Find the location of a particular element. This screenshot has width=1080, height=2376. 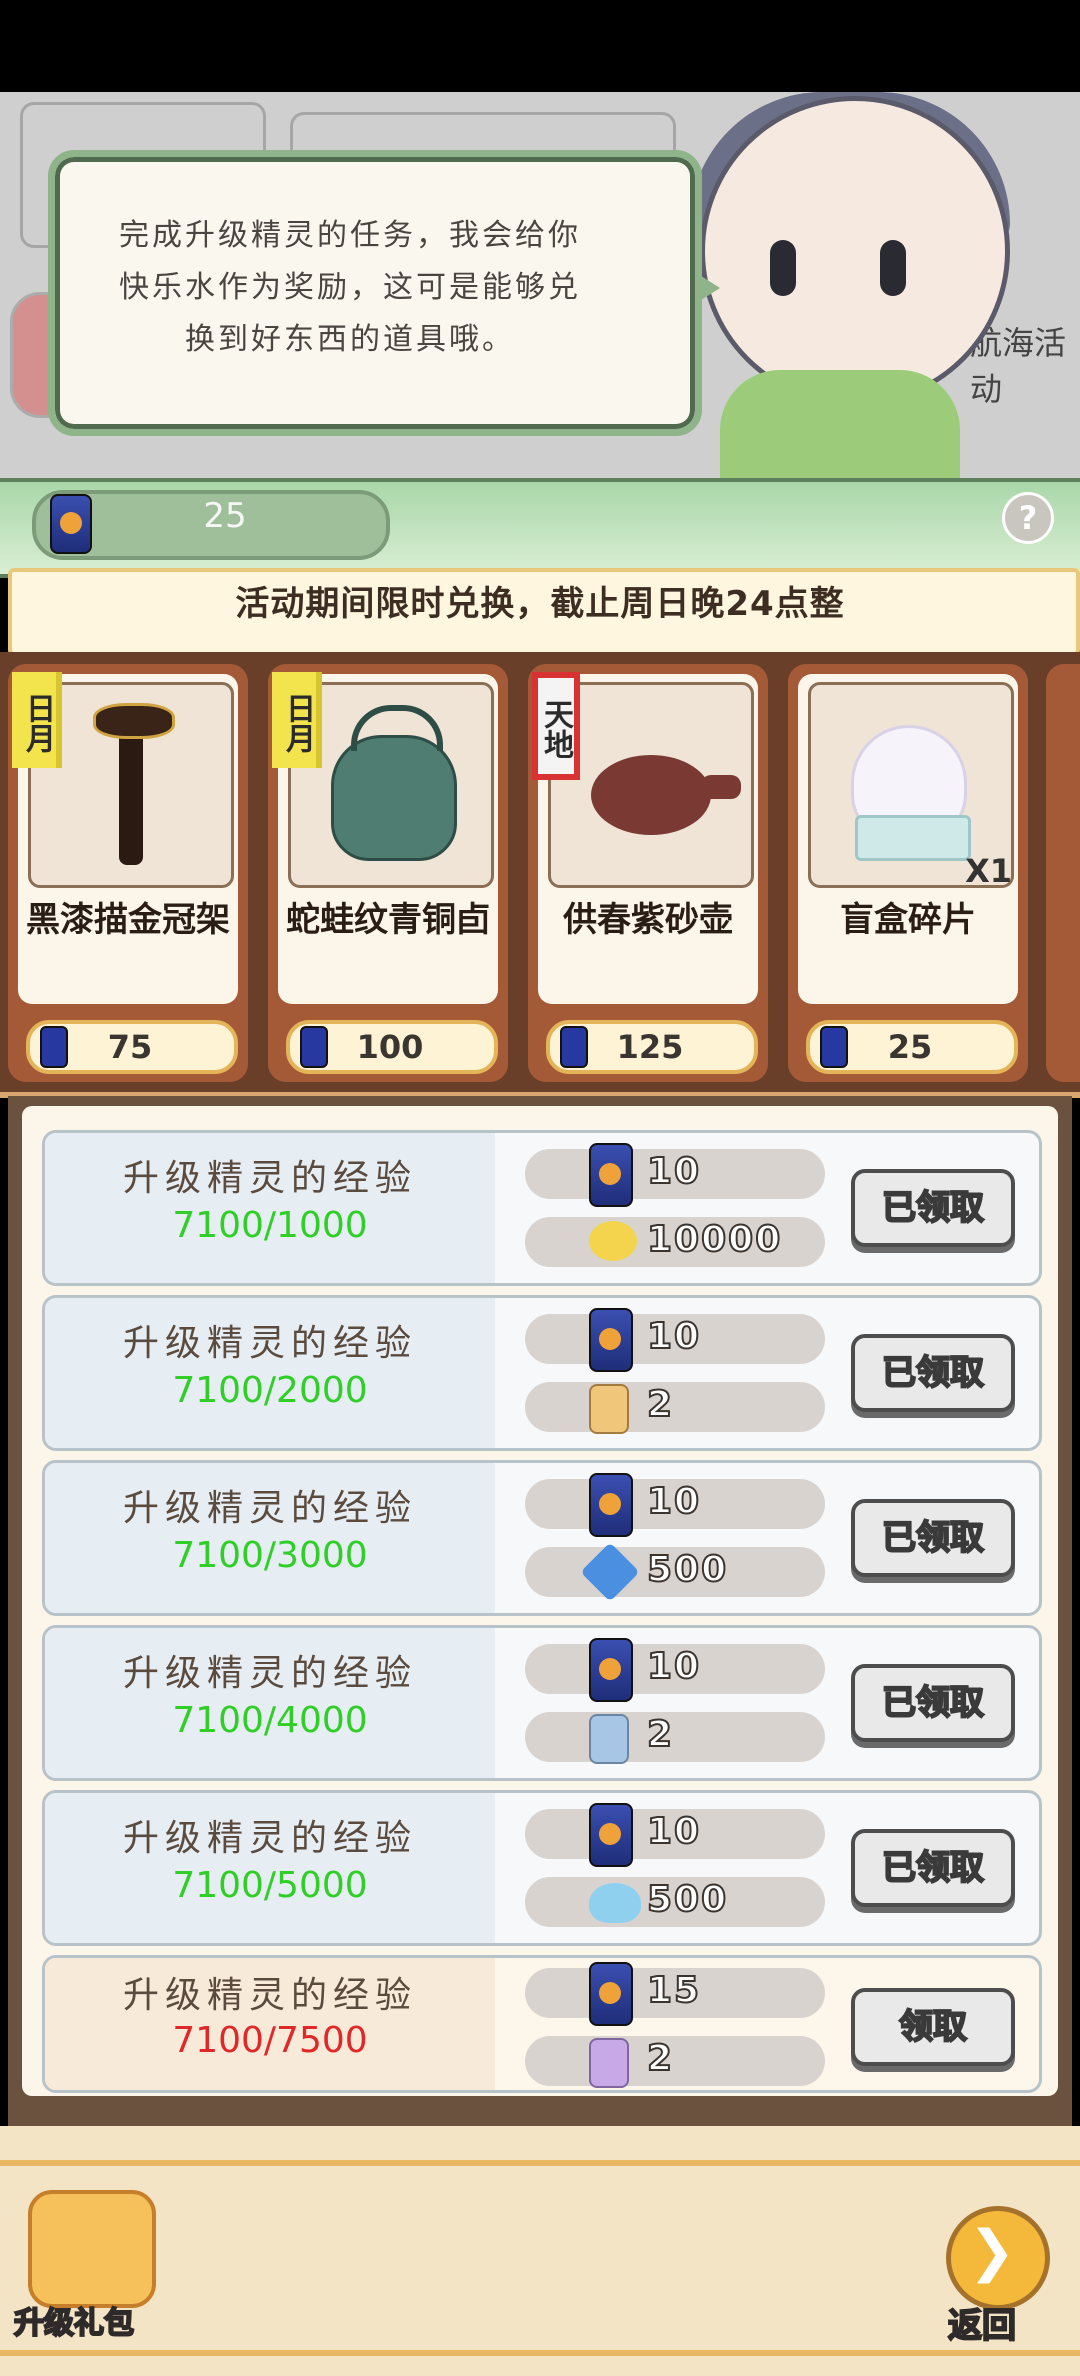

item-price: 75 is located at coordinates (132, 1047).